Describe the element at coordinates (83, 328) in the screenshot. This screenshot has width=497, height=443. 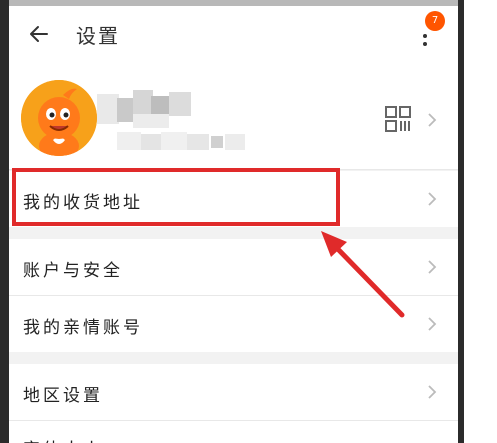
I see `menu-item-label: 我的亲情账号` at that location.